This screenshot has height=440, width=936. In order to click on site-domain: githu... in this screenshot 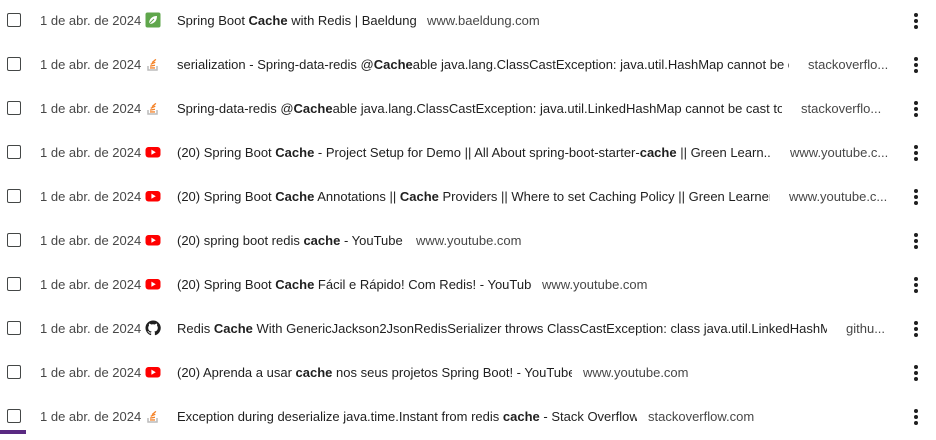, I will do `click(866, 328)`.